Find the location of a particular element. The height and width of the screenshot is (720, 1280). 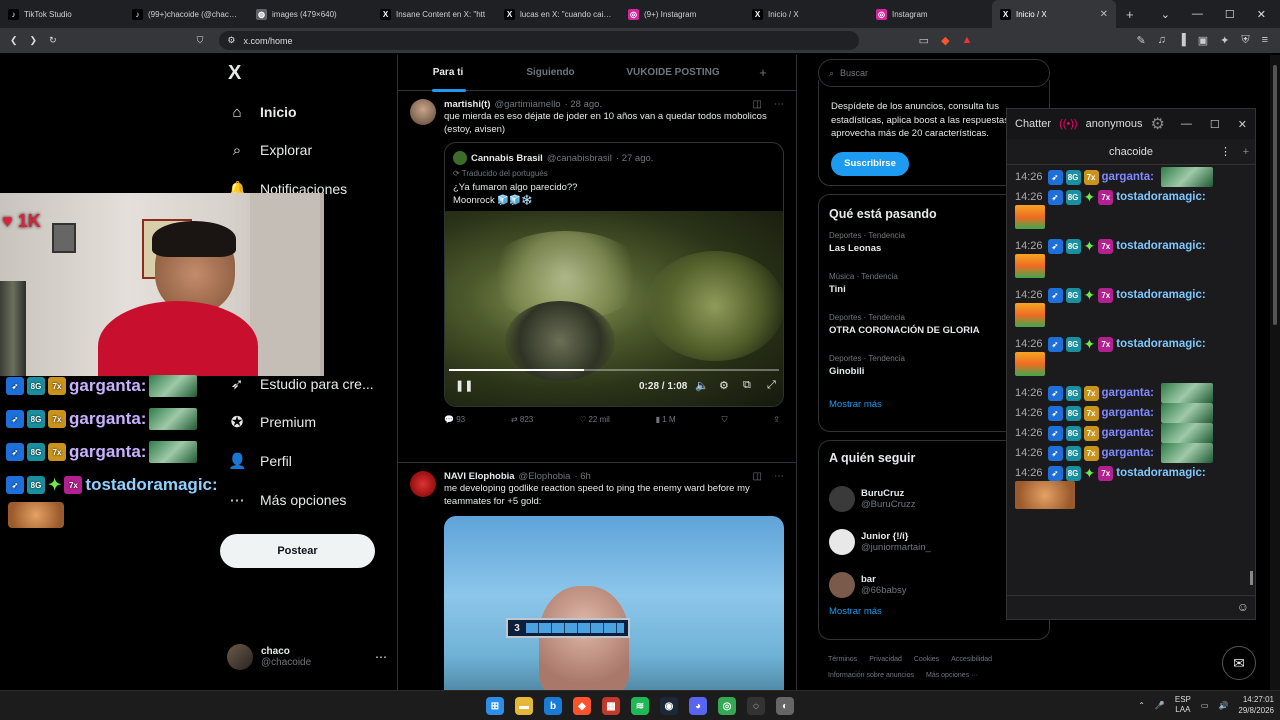

tweet-author: NAVI Elophobia is located at coordinates (479, 476).